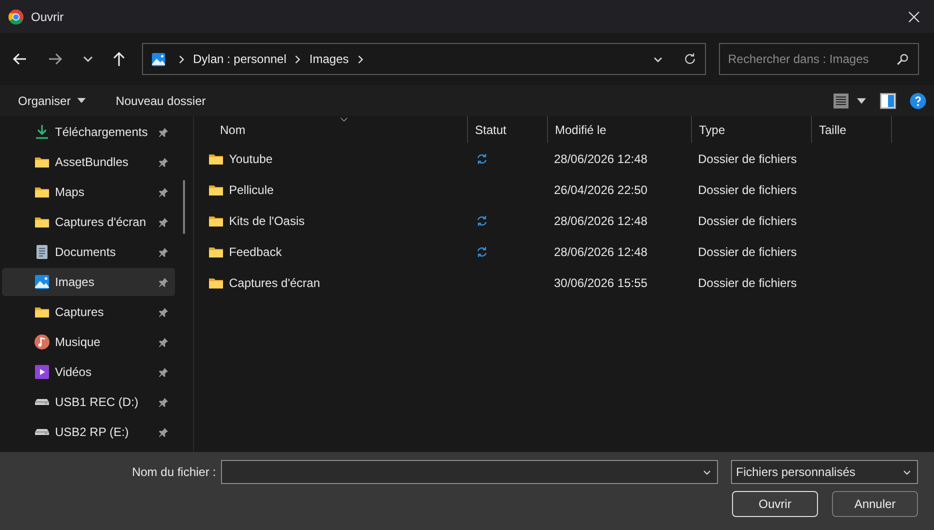 This screenshot has height=530, width=934. What do you see at coordinates (255, 251) in the screenshot?
I see `file-name: Feedback` at bounding box center [255, 251].